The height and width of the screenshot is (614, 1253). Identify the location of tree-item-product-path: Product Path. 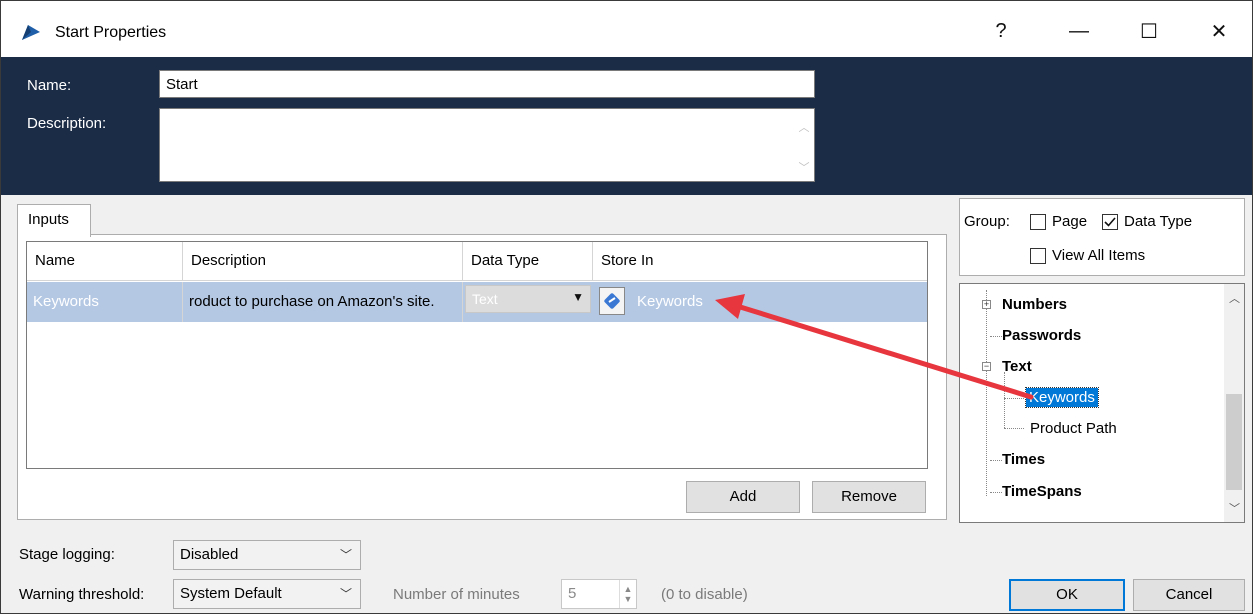
(1073, 428).